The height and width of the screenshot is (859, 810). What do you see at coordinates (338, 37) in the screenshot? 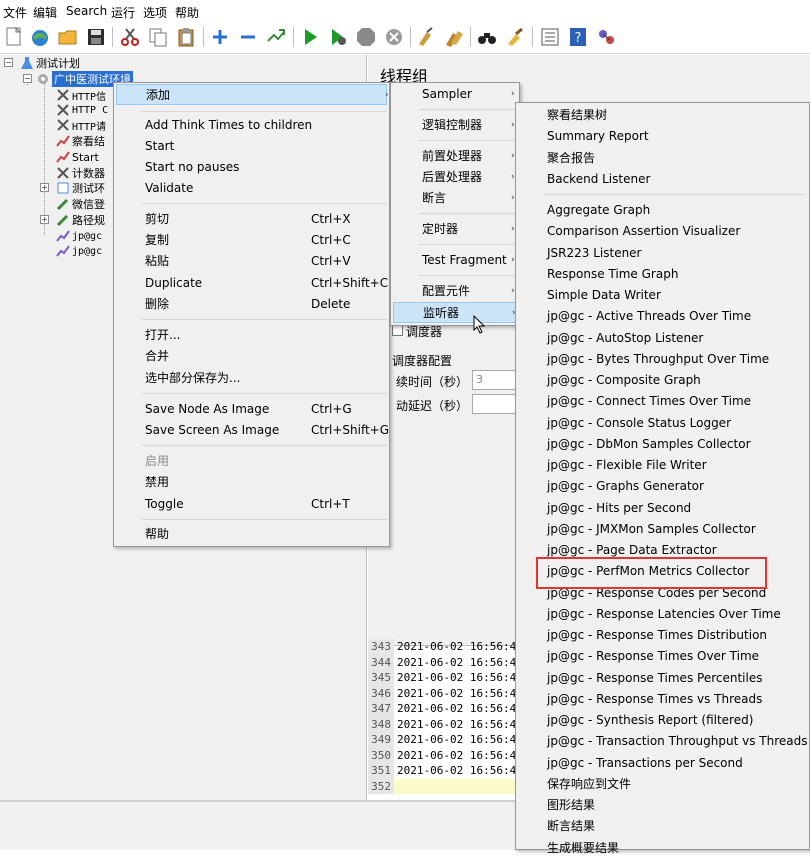
I see `start-no-pause-icon` at bounding box center [338, 37].